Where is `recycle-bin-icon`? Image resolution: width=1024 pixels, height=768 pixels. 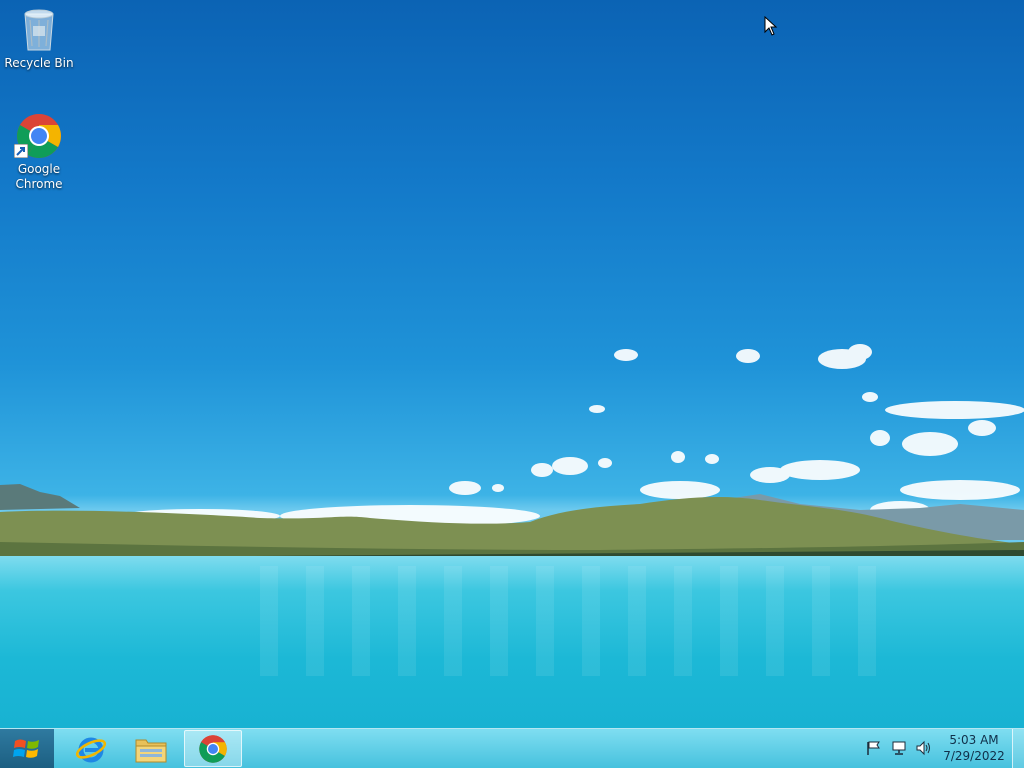
recycle-bin-icon is located at coordinates (39, 30).